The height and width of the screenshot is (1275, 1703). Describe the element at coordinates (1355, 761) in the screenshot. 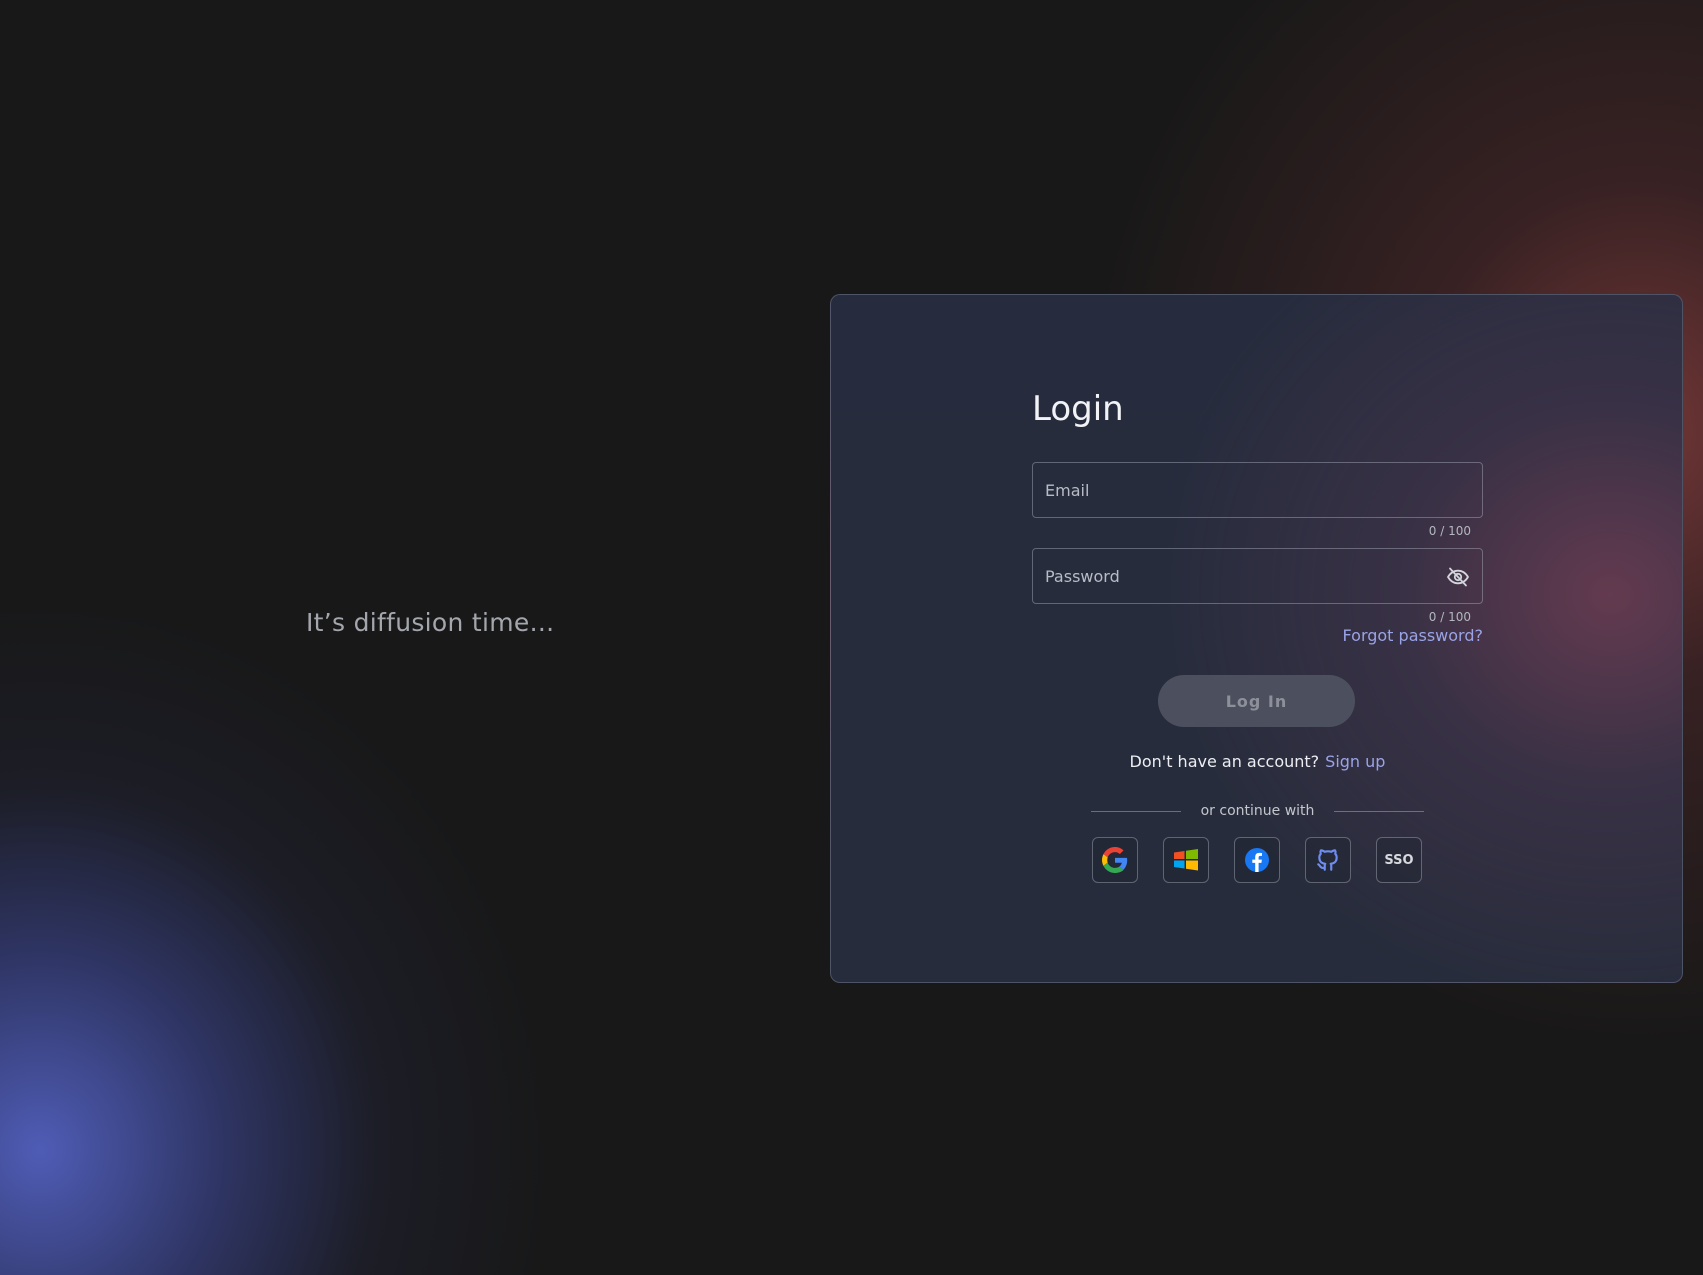

I see `signup-link: Sign up` at that location.